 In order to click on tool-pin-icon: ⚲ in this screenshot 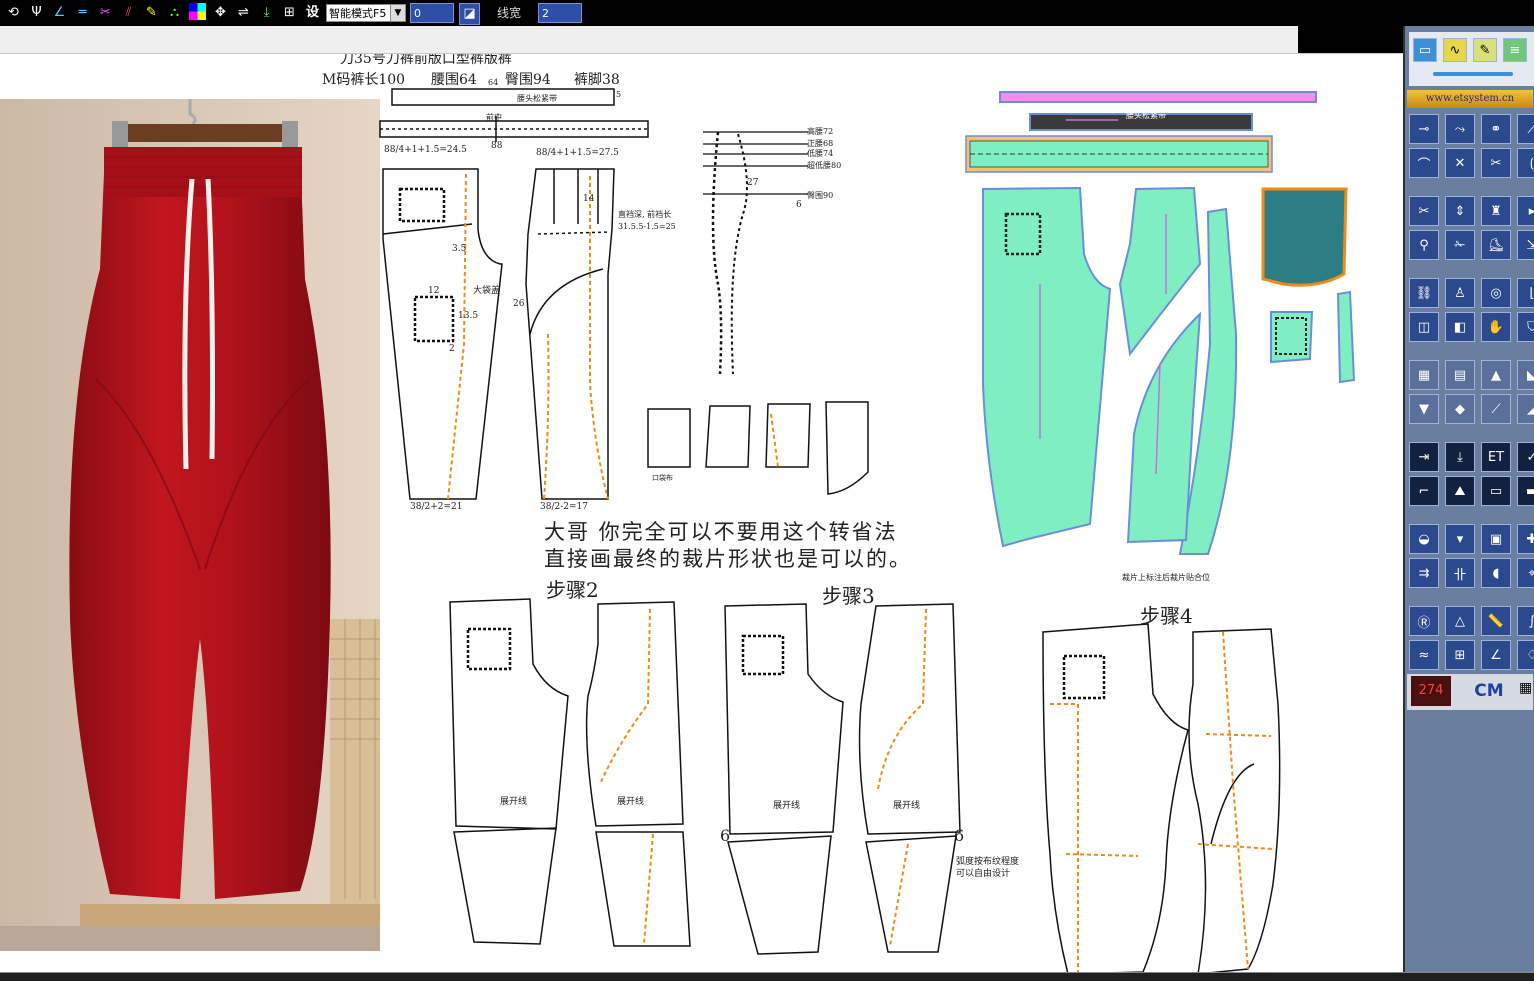, I will do `click(1424, 245)`.